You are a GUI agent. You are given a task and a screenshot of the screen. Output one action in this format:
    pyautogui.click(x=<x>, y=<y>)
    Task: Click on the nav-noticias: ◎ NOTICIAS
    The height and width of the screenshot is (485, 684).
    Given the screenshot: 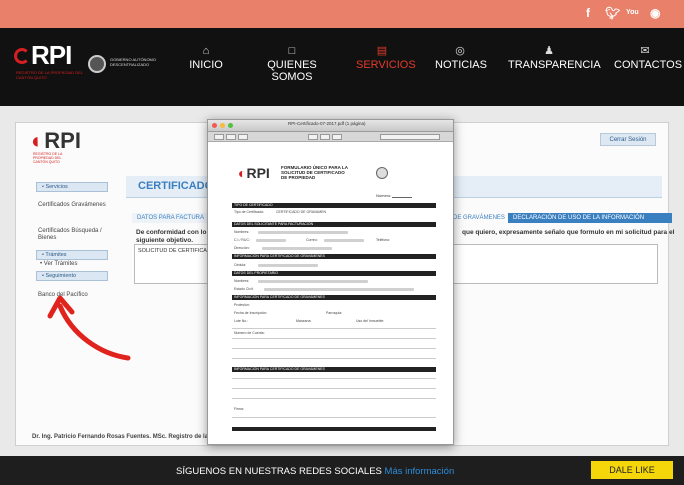 What is the action you would take?
    pyautogui.click(x=461, y=58)
    